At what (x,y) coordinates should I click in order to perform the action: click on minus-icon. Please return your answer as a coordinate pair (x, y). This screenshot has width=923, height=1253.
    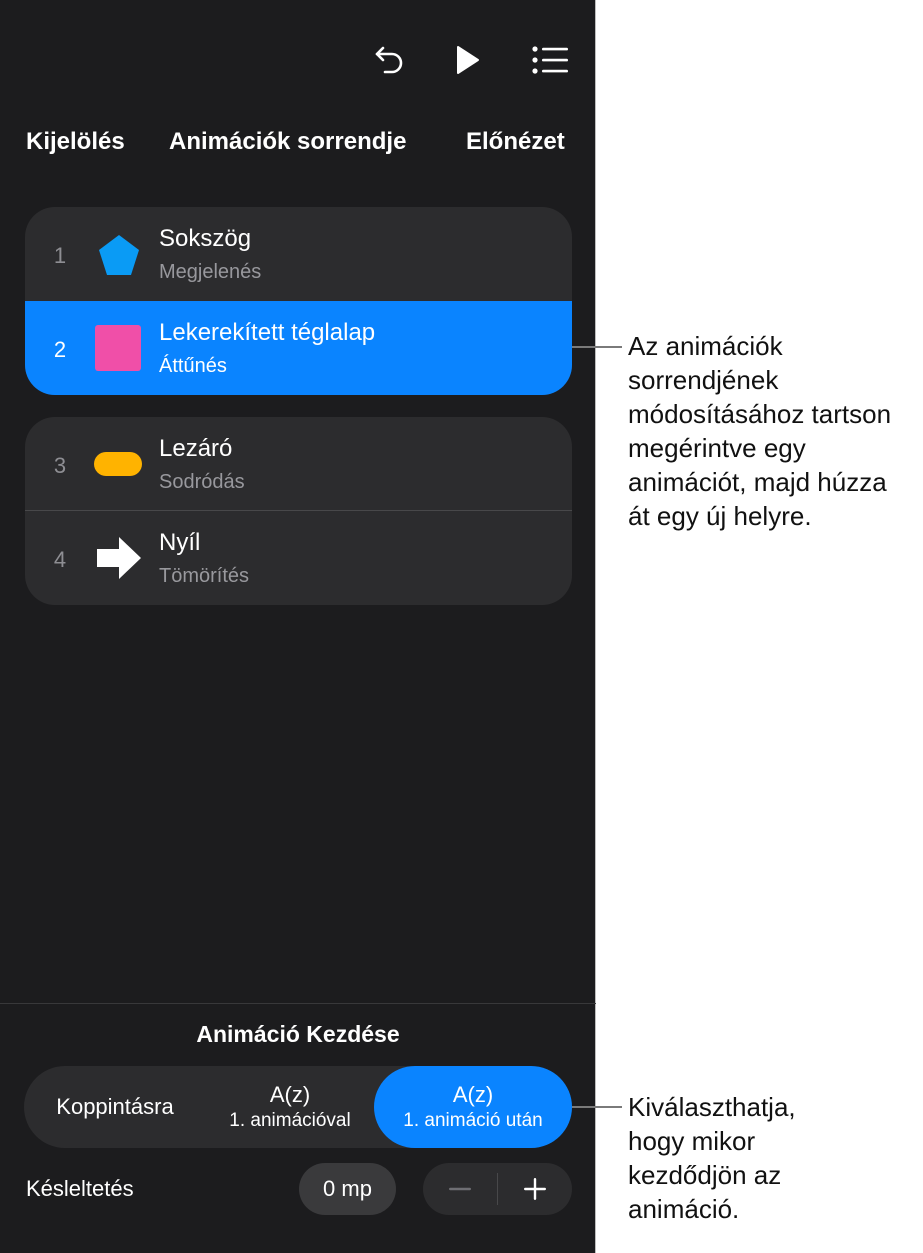
    Looking at the image, I should click on (460, 1189).